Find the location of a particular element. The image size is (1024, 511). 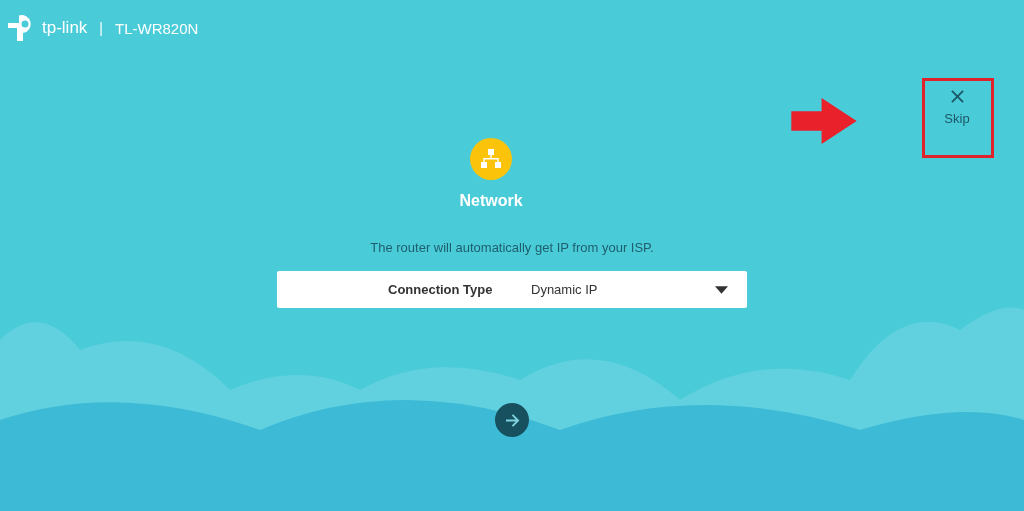

field-label: Connection Type is located at coordinates (441, 289).